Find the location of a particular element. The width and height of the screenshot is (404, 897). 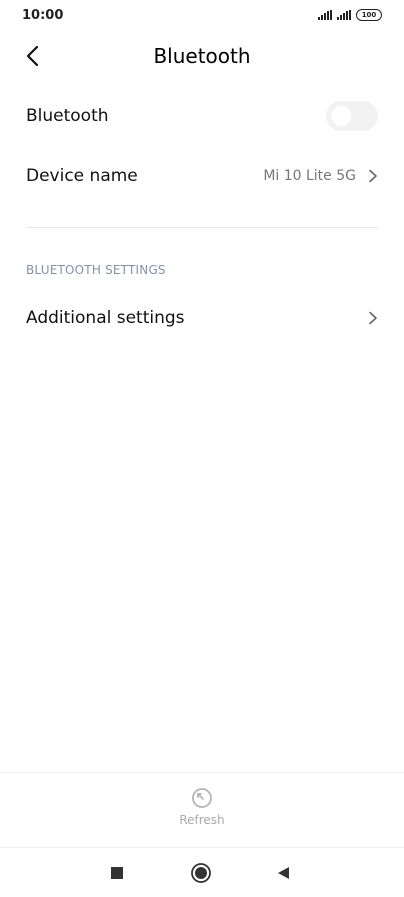

status-icons: 100 is located at coordinates (350, 15).